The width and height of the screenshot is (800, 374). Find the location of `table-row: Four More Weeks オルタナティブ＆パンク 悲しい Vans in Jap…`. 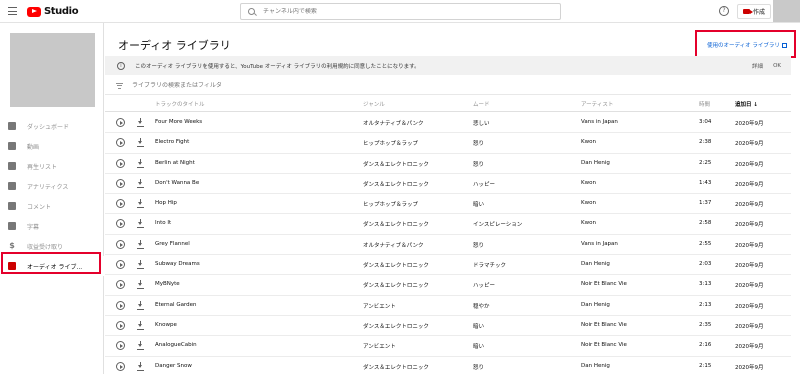

table-row: Four More Weeks オルタナティブ＆パンク 悲しい Vans in Jap… is located at coordinates (448, 123).